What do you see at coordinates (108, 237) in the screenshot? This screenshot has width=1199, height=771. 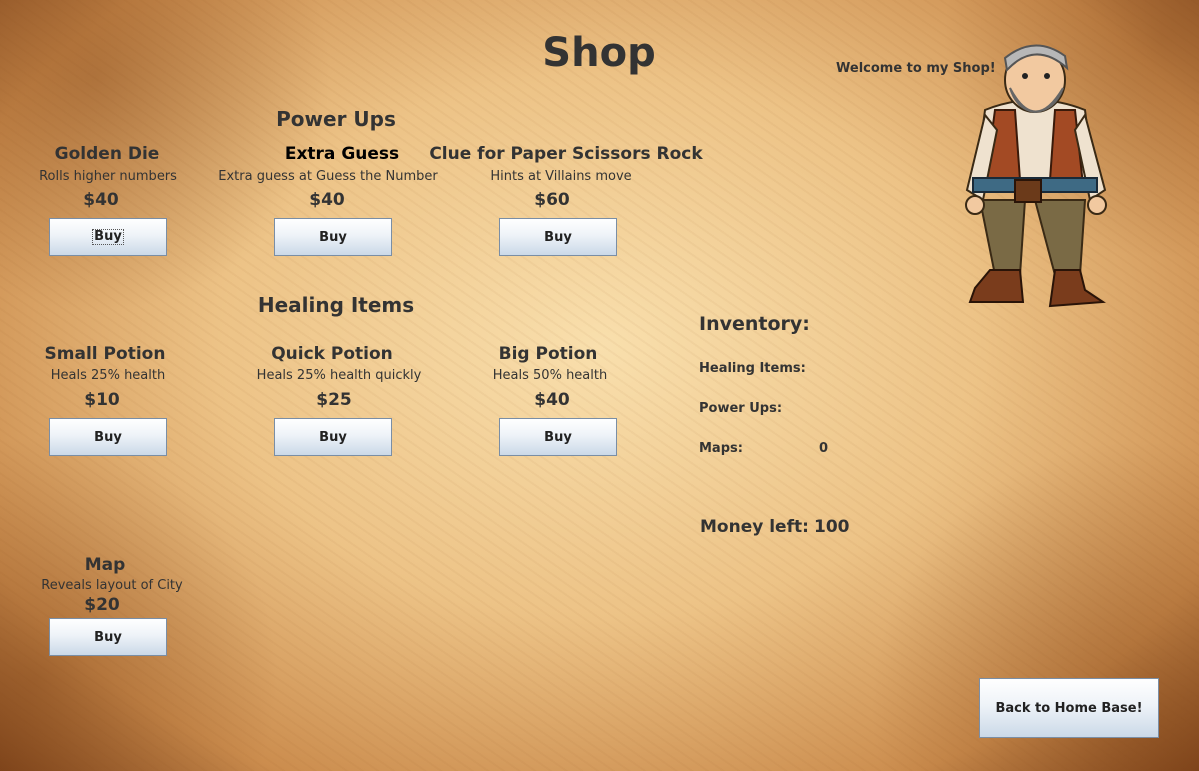 I see `buy-golden-die-button: Buy` at bounding box center [108, 237].